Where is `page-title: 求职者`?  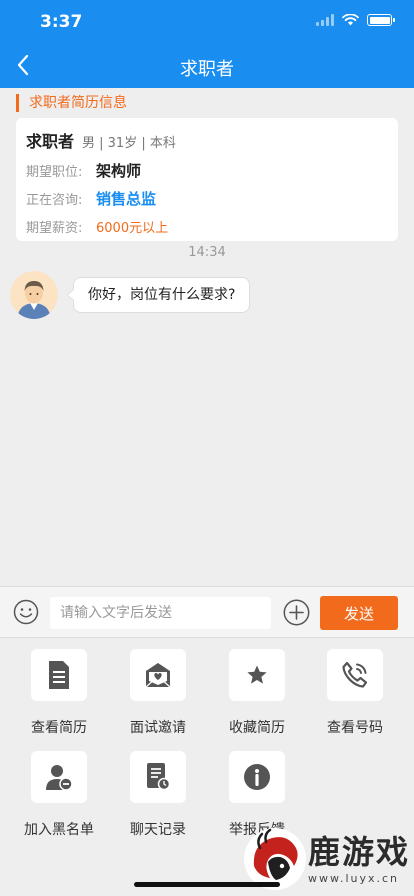
page-title: 求职者 is located at coordinates (207, 69).